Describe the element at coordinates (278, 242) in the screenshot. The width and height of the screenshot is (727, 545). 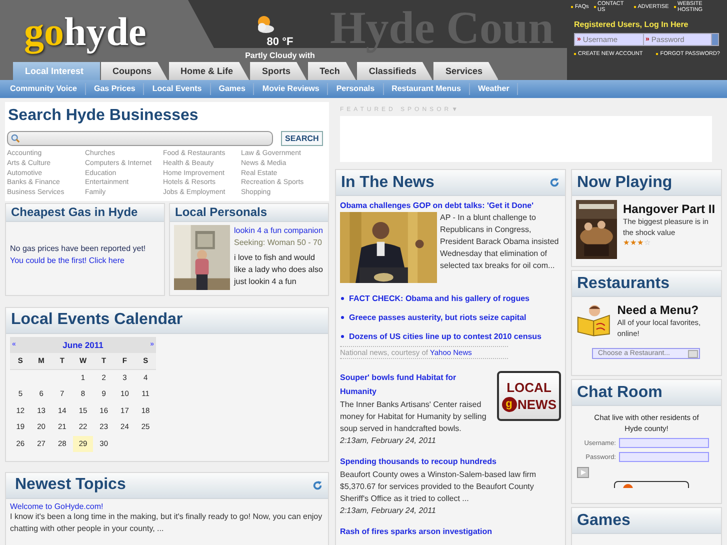
I see `seeking-text: Seeking: Woman 50 - 70` at that location.